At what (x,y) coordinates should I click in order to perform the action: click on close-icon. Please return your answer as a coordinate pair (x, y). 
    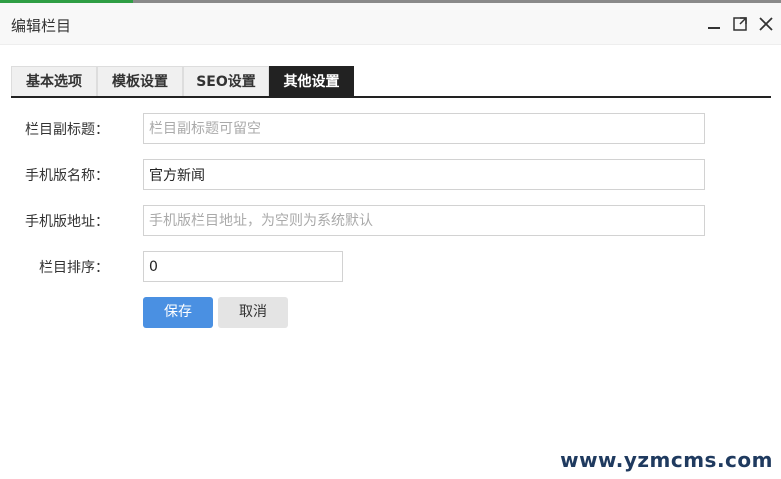
    Looking at the image, I should click on (766, 24).